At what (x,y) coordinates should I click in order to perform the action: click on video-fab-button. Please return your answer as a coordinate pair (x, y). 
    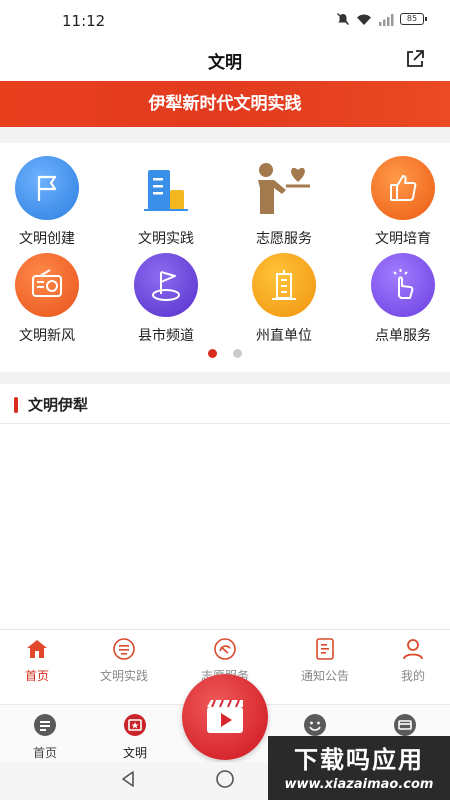
    Looking at the image, I should click on (225, 717).